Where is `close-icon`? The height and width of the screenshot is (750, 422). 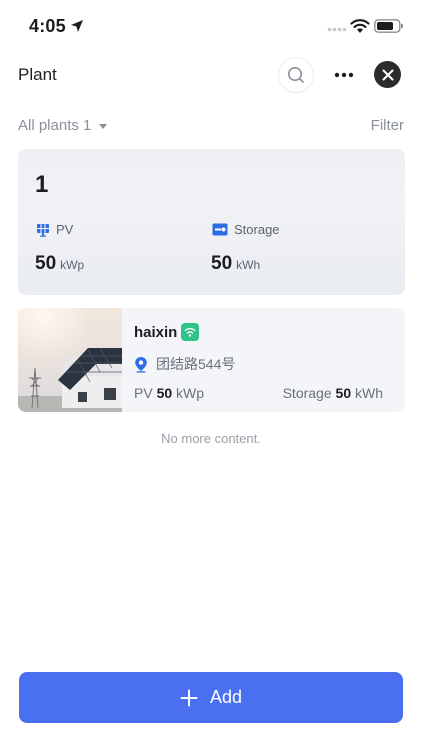
close-icon is located at coordinates (387, 74).